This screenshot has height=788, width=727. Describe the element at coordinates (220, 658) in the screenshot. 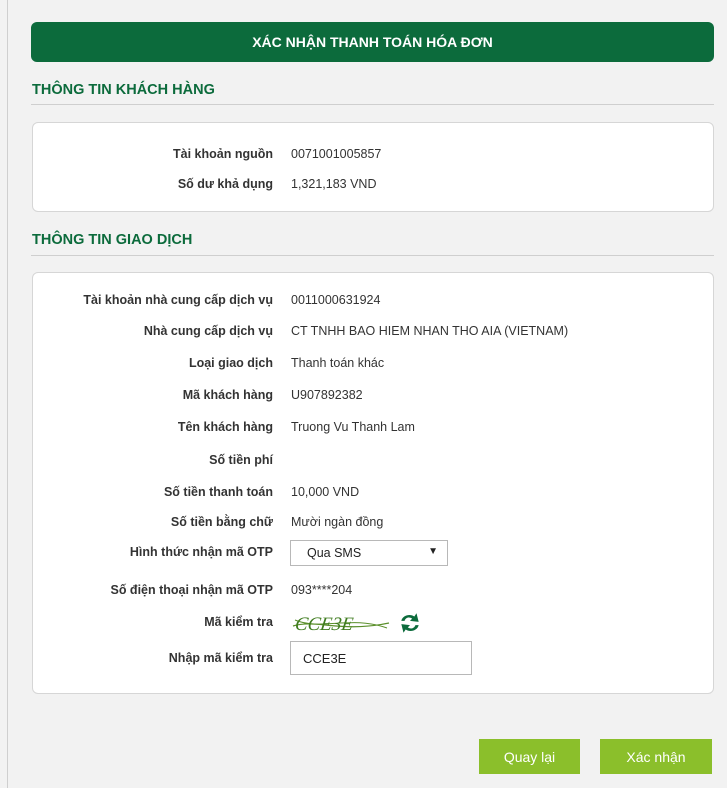

I see `row-label: Nhập mã kiểm tra` at that location.